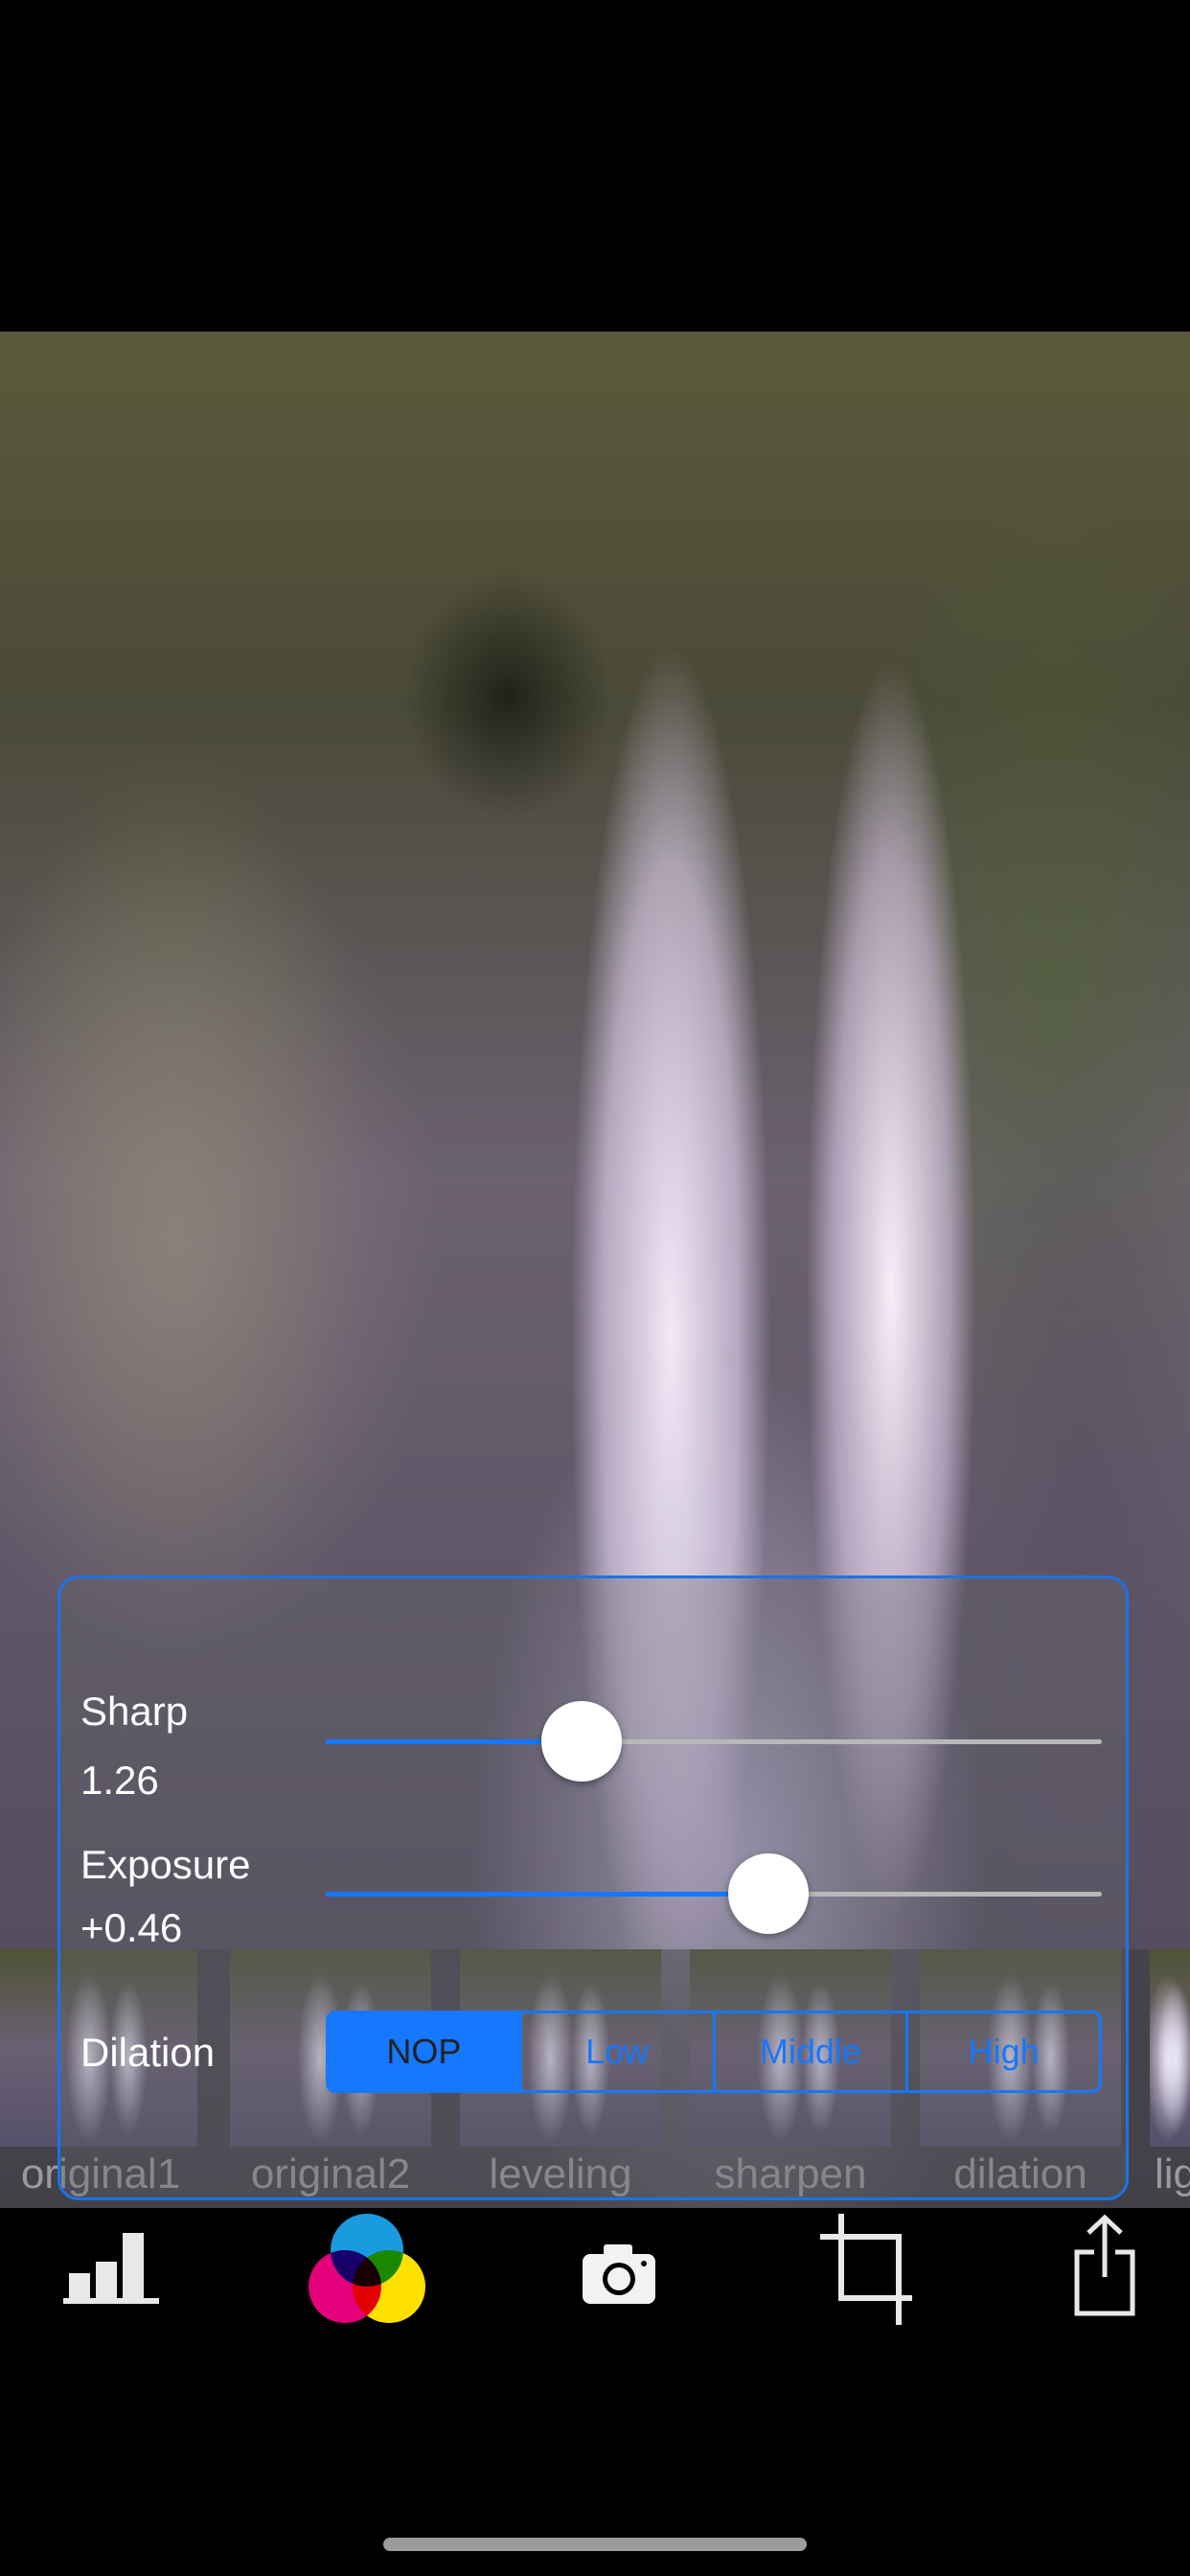 The image size is (1190, 2576). I want to click on color-filter-icon, so click(367, 2271).